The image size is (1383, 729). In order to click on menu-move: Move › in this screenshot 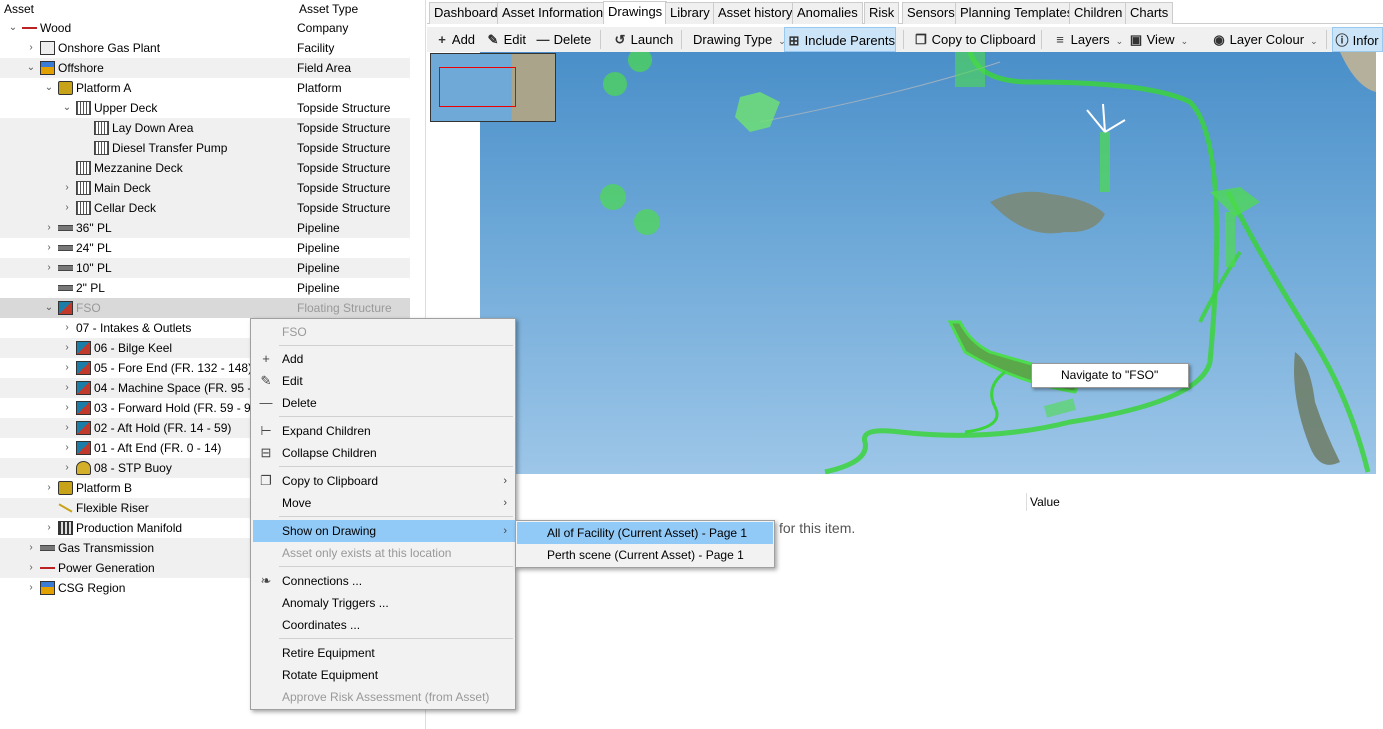, I will do `click(384, 503)`.